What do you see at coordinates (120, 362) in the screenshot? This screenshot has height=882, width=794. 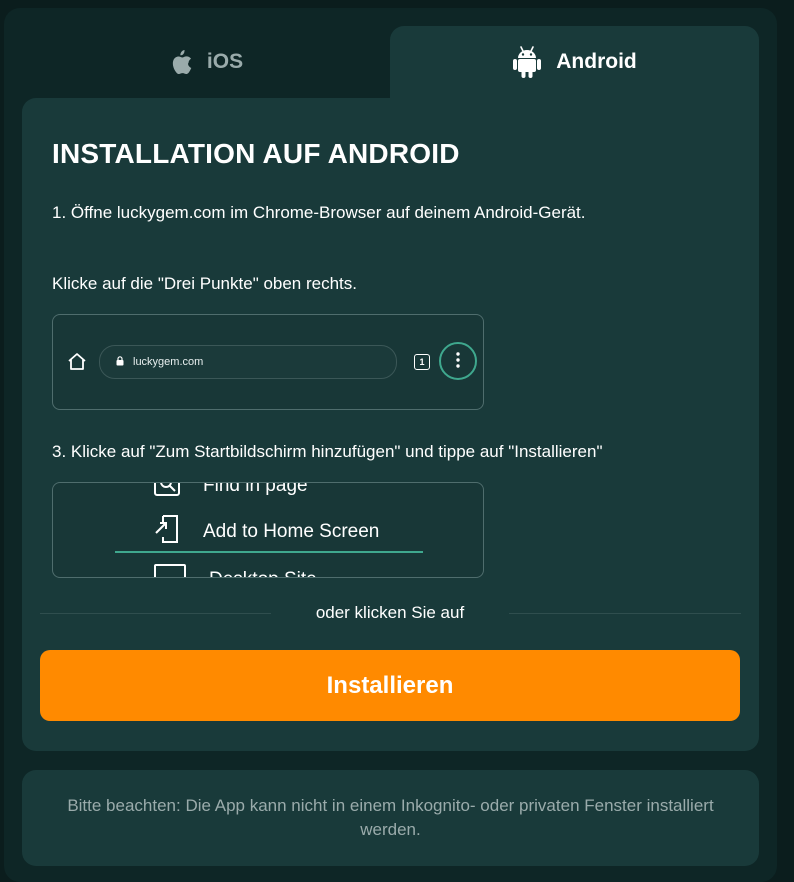 I see `lock-icon` at bounding box center [120, 362].